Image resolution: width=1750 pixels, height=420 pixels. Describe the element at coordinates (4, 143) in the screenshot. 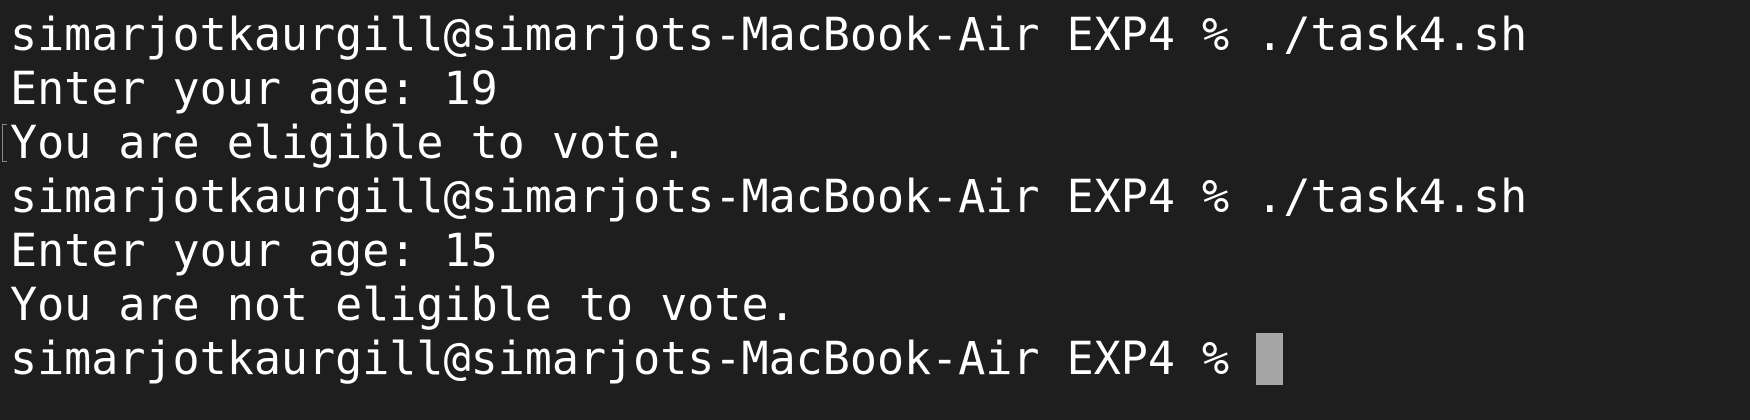

I see `line-mark-icon` at that location.